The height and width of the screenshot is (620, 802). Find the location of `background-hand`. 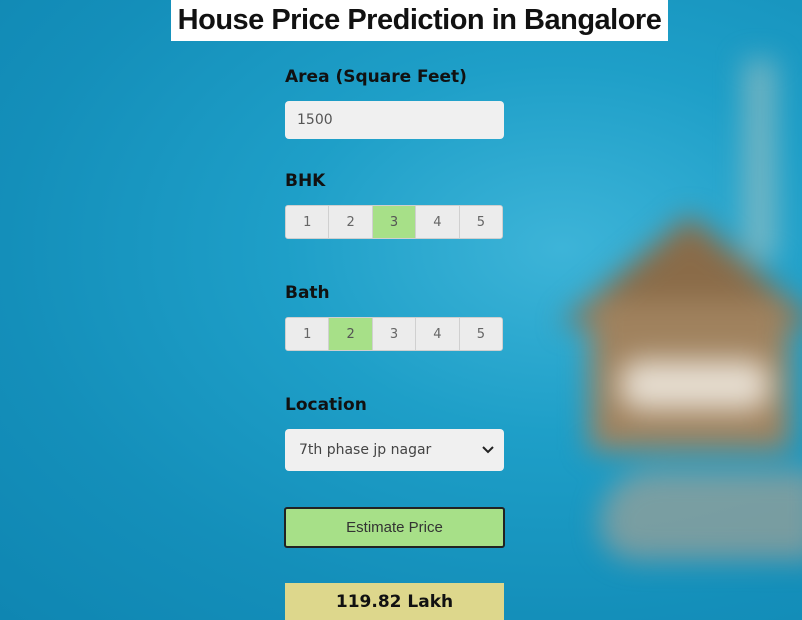

background-hand is located at coordinates (701, 515).